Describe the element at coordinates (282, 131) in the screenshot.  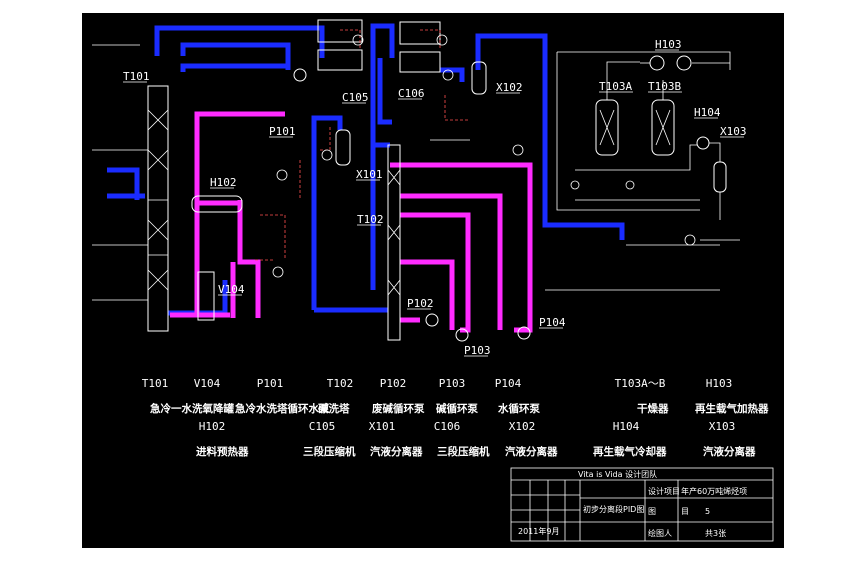
I see `tag-p101: P101` at that location.